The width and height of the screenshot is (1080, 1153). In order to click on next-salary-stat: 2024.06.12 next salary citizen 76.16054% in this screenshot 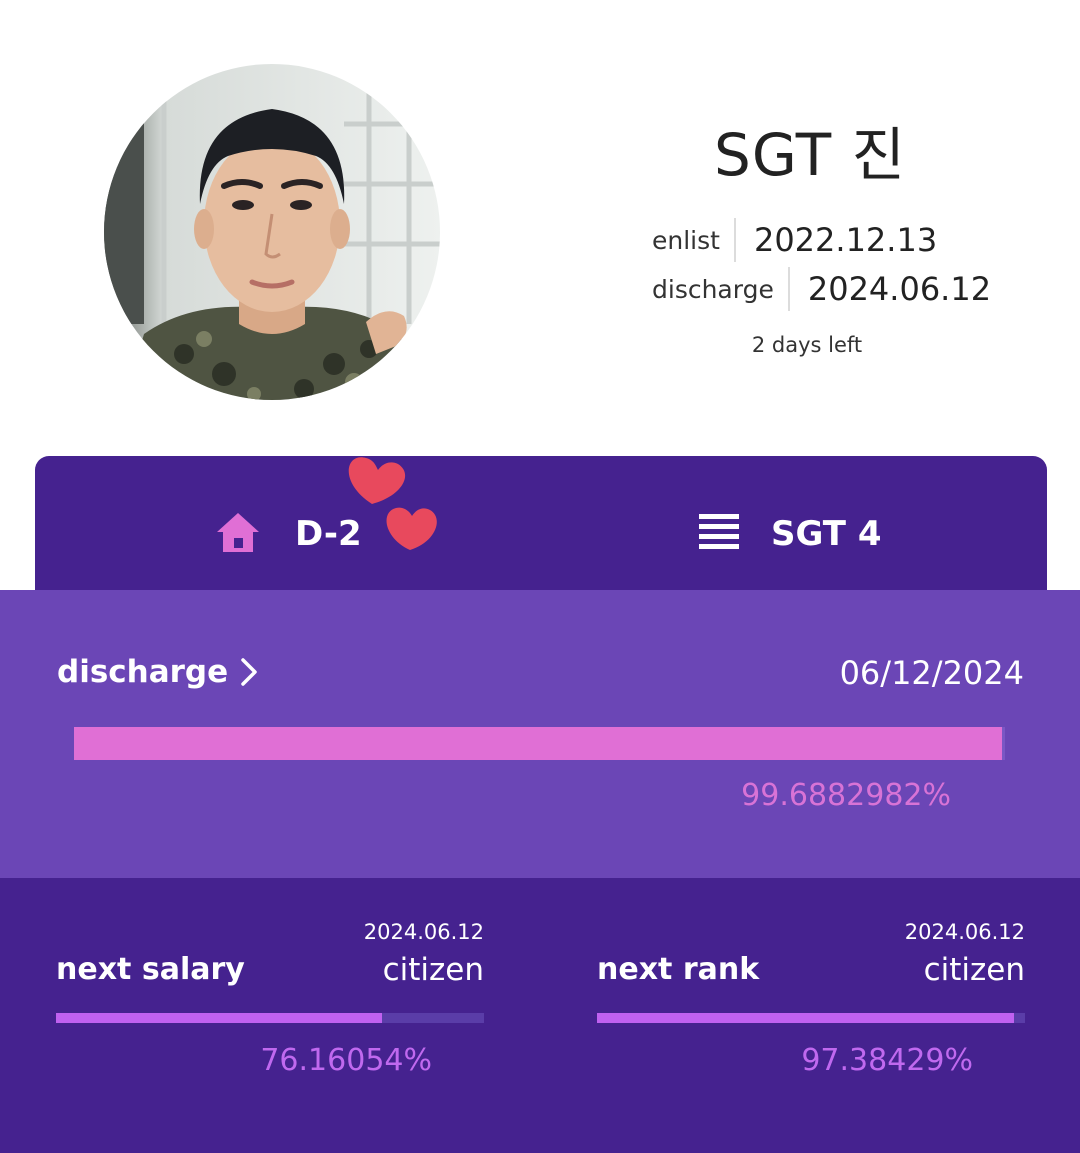, I will do `click(270, 1015)`.